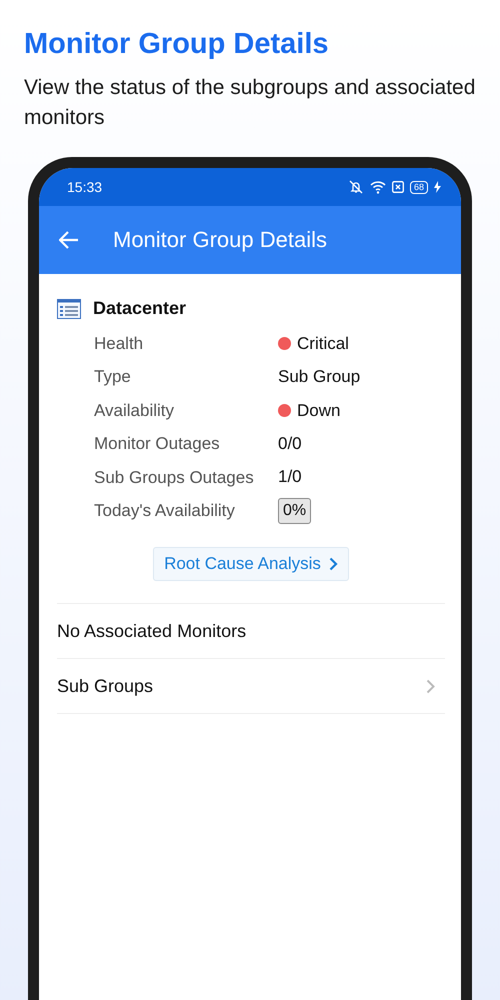 The height and width of the screenshot is (1000, 500). I want to click on detail-label: Sub Groups Outages, so click(174, 477).